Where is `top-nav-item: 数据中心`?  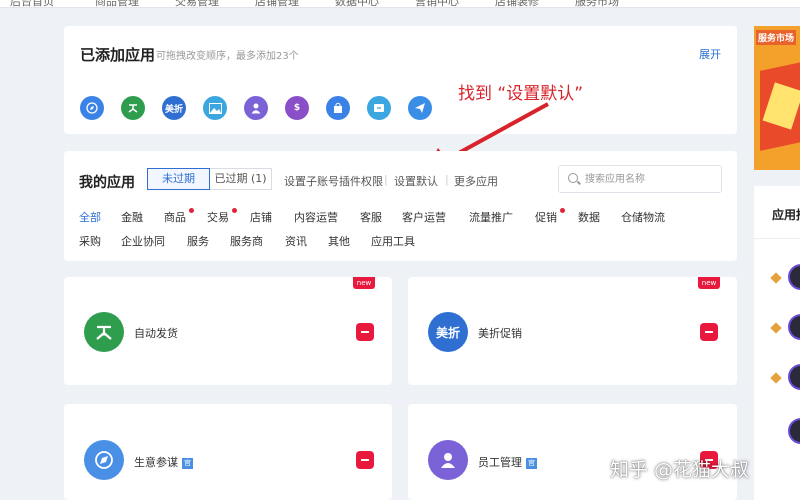 top-nav-item: 数据中心 is located at coordinates (357, 3).